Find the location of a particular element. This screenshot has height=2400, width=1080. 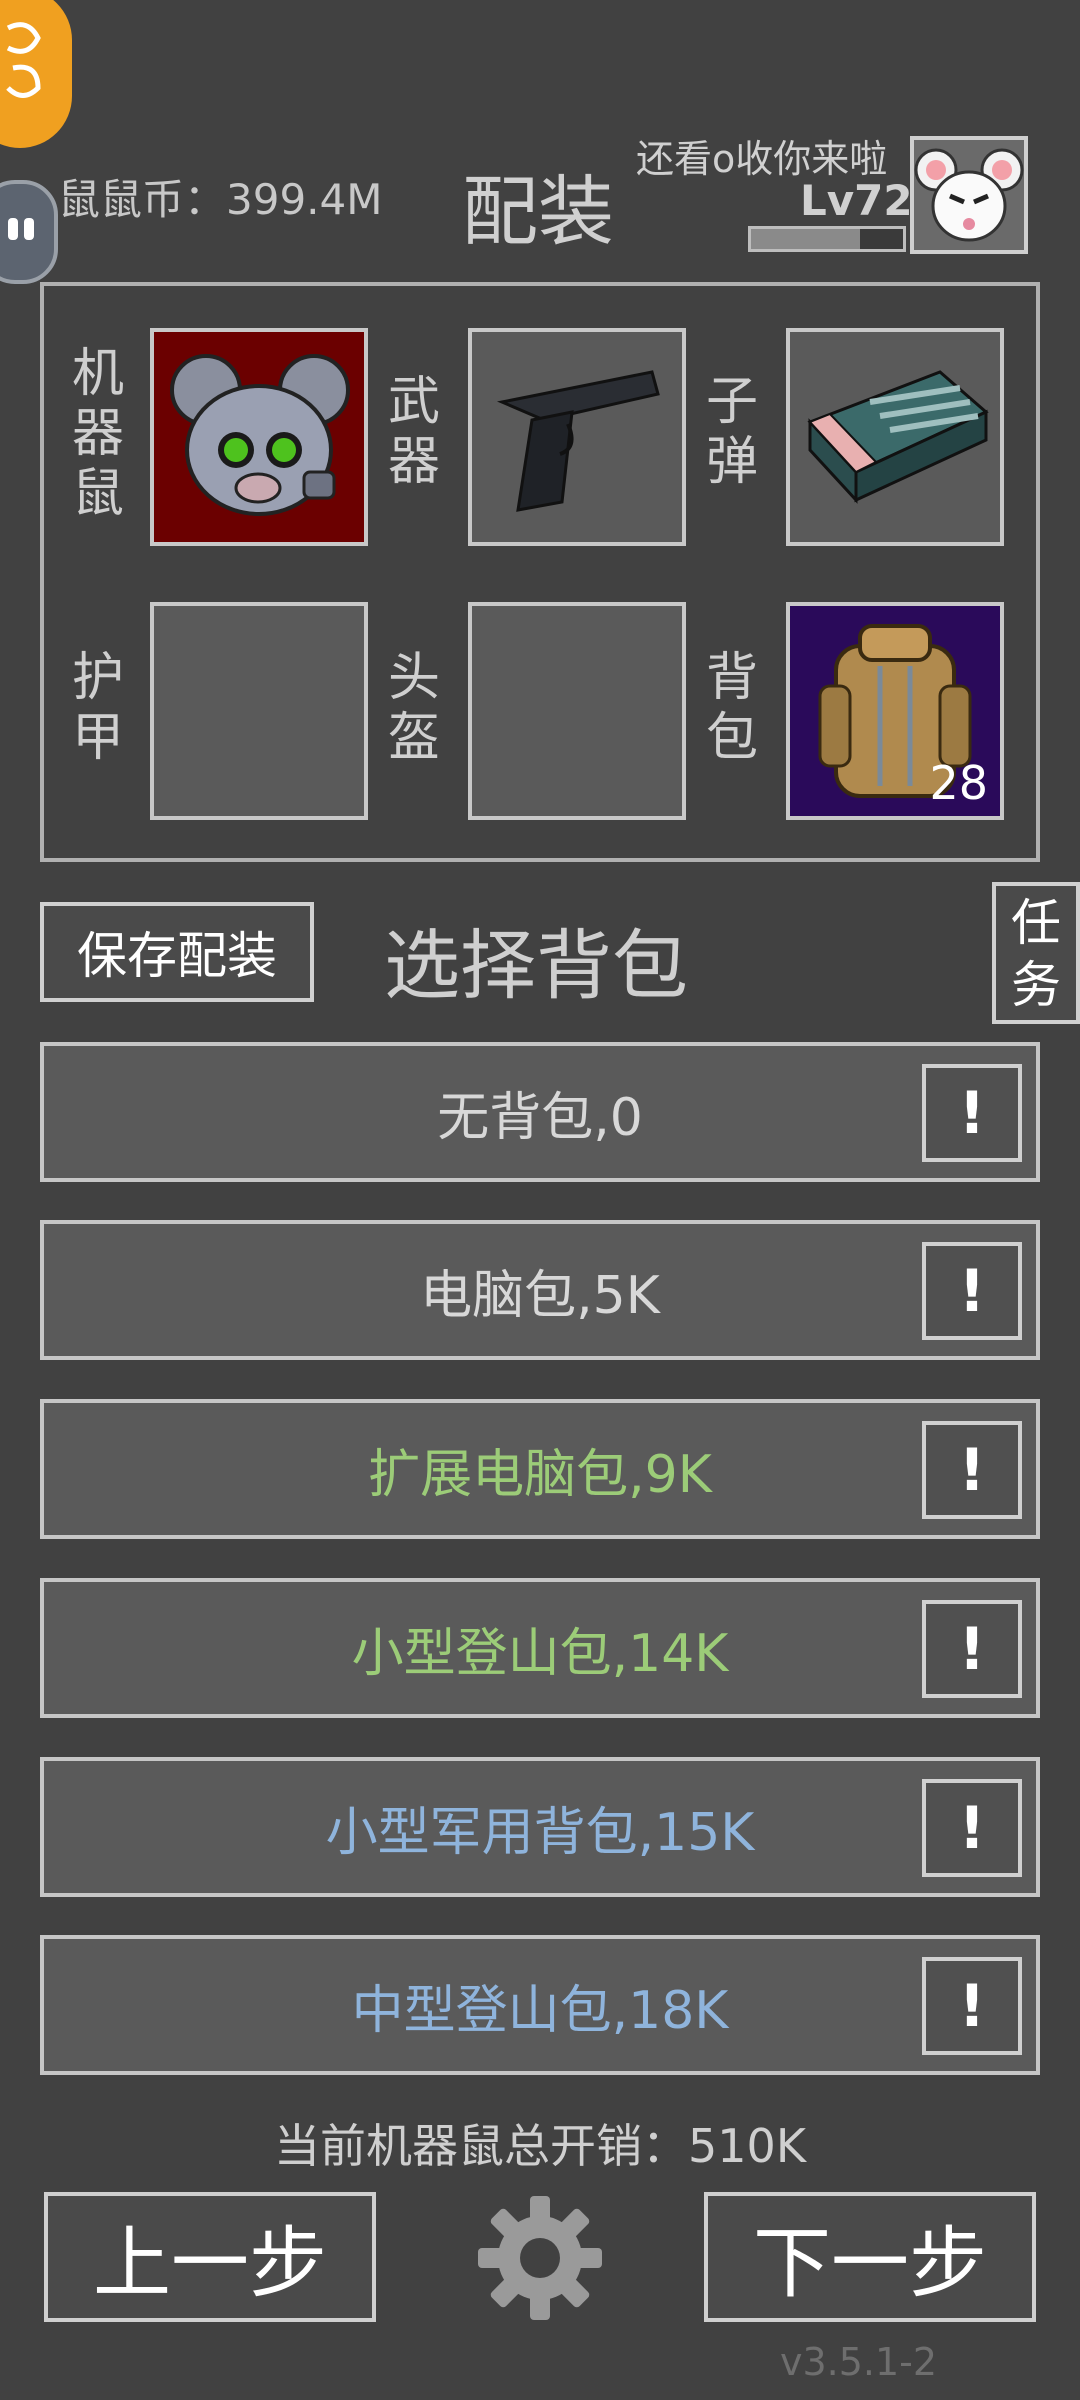

bag-option-label: 电脑包,5K is located at coordinates (540, 1295).